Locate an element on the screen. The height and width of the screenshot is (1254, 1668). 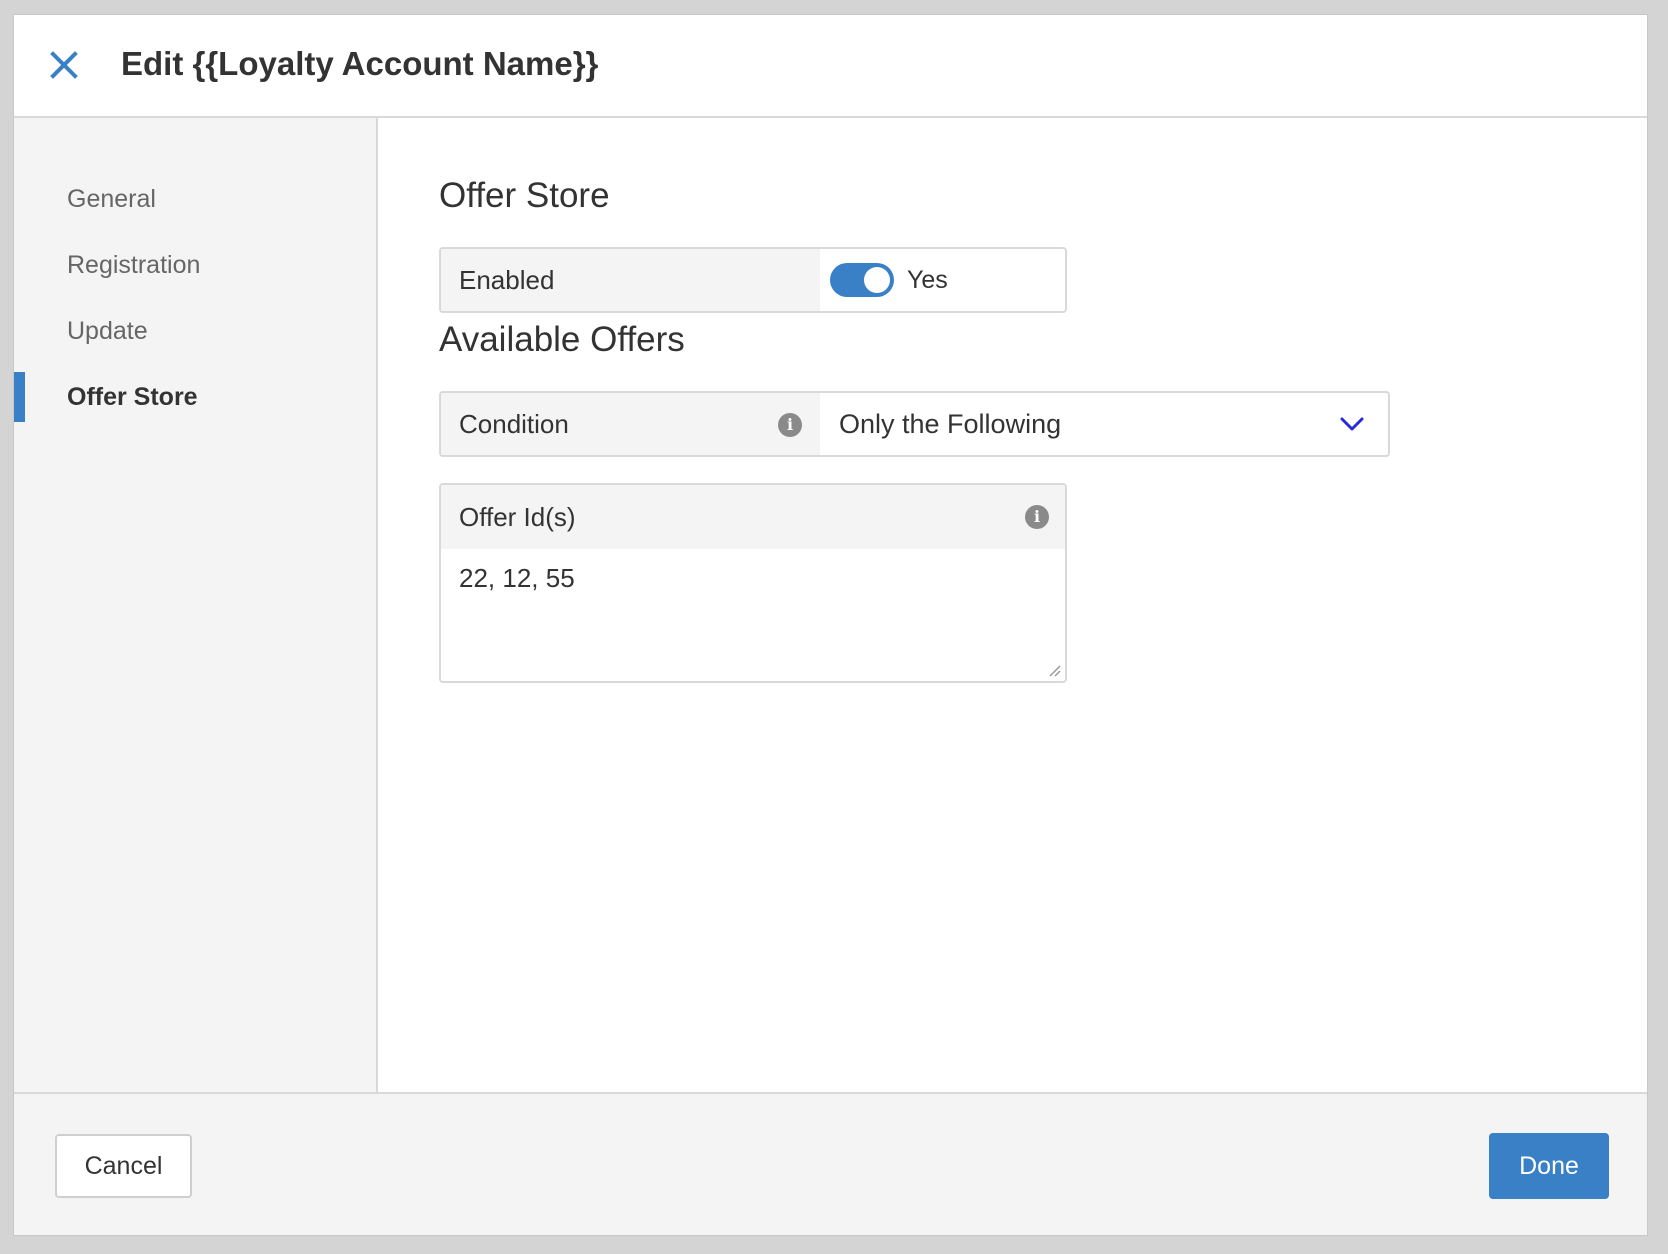
enabled-field: Enabled Yes is located at coordinates (753, 280).